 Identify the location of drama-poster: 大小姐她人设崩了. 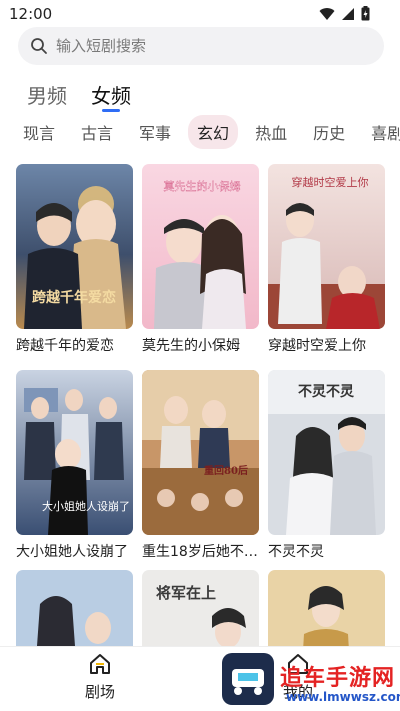
(74, 452).